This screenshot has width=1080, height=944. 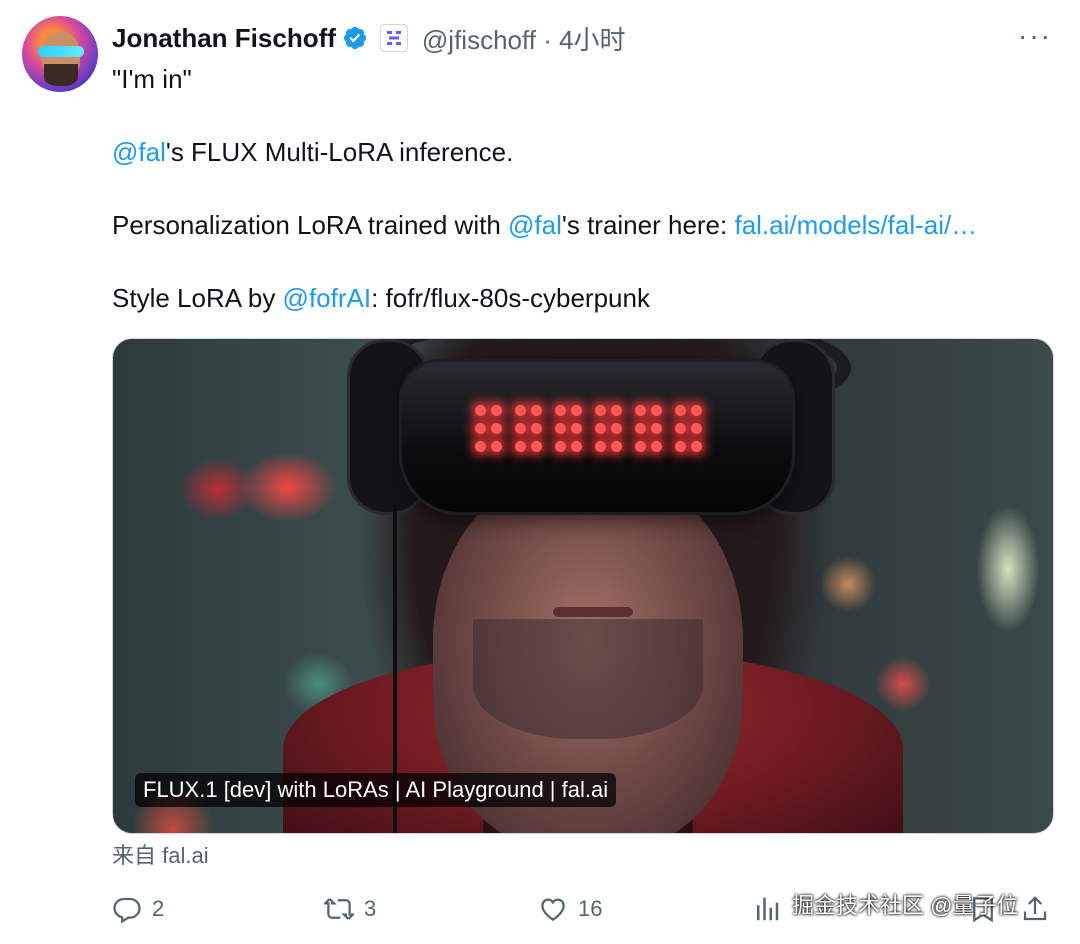 I want to click on avatar-glasses, so click(x=61, y=51).